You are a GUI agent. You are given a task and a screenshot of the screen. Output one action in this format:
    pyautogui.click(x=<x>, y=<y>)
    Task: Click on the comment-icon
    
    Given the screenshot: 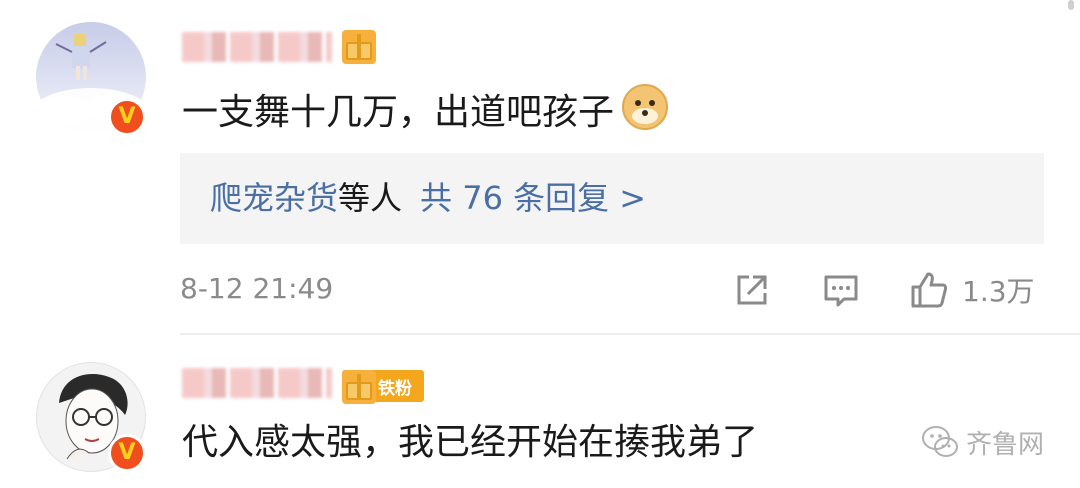 What is the action you would take?
    pyautogui.click(x=841, y=291)
    